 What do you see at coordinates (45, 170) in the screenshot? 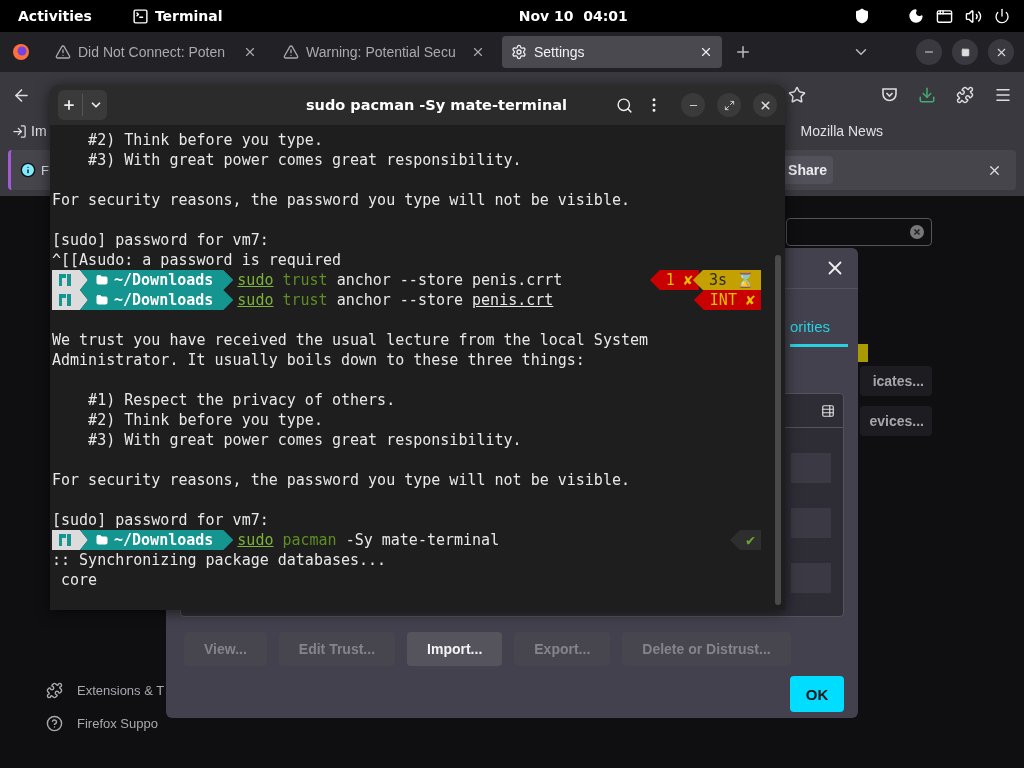
I see `notification-text: F` at bounding box center [45, 170].